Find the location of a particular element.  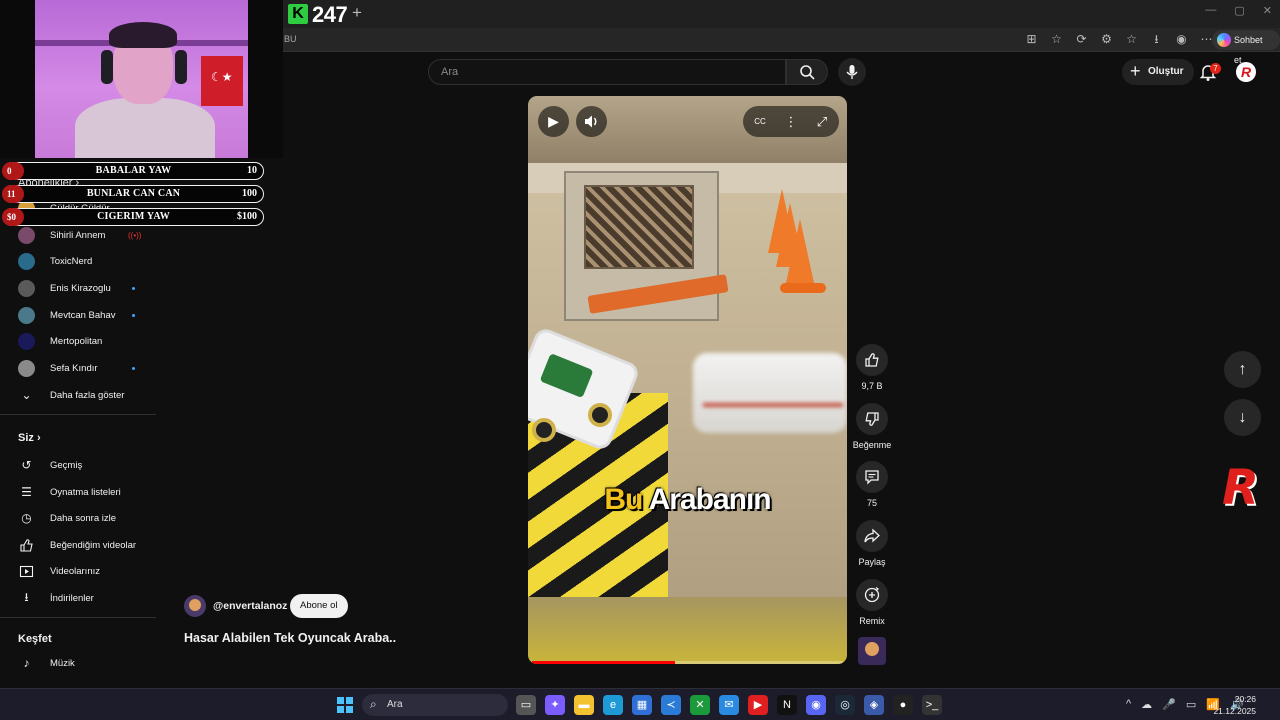

microphone-icon: 🎤 is located at coordinates (1169, 704).